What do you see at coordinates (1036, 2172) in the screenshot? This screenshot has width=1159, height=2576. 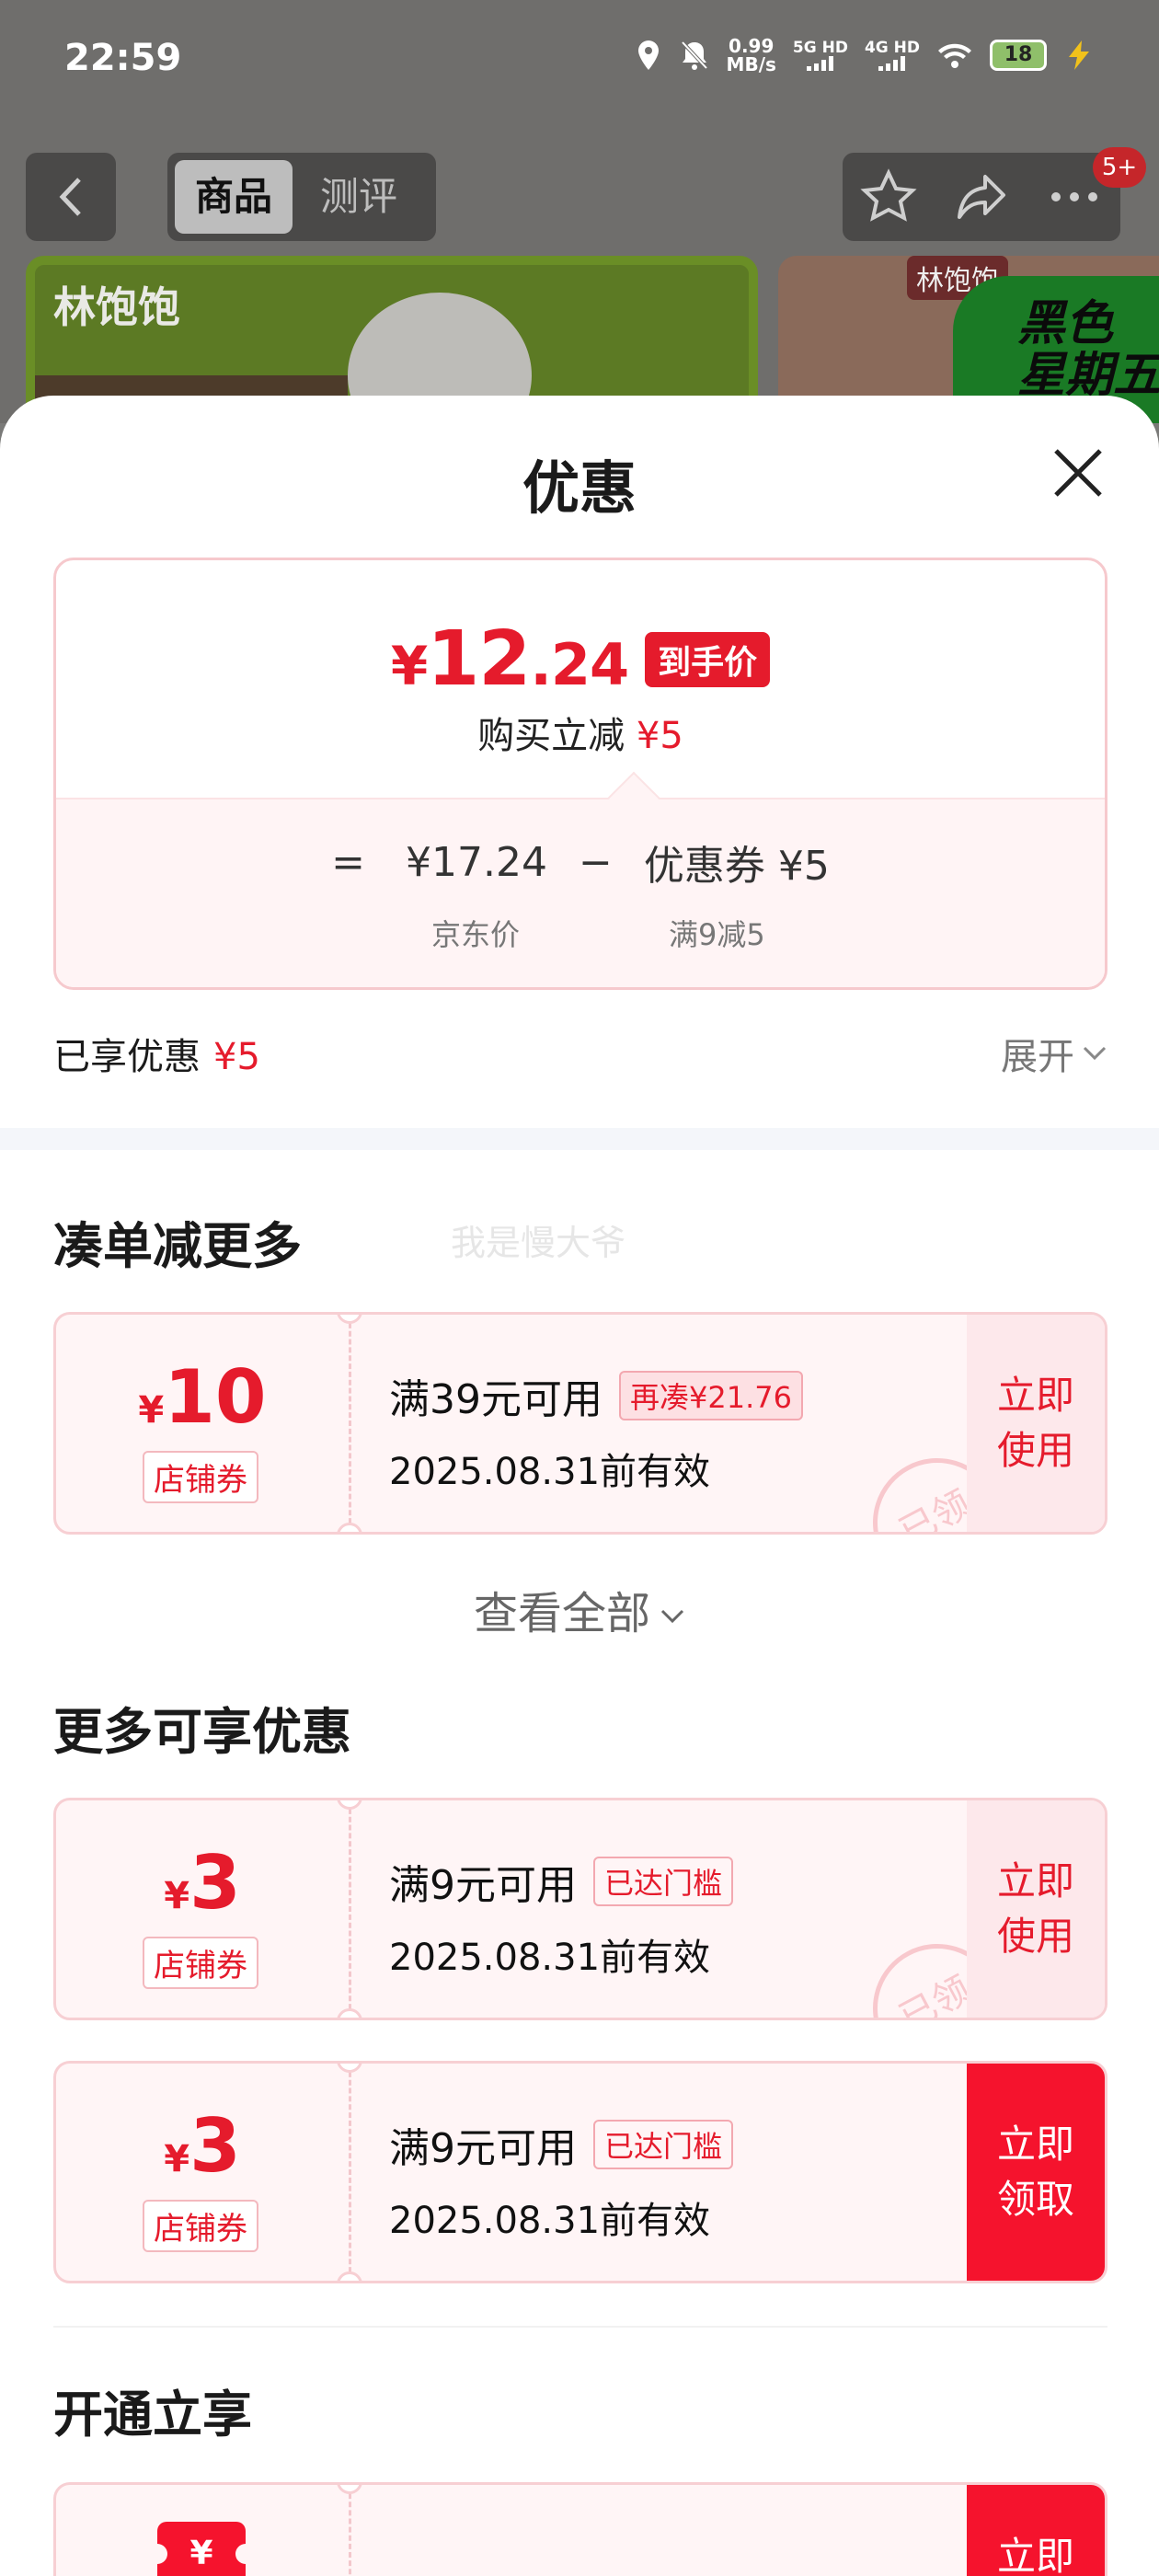 I see `claim-now-button: 立即 领取` at bounding box center [1036, 2172].